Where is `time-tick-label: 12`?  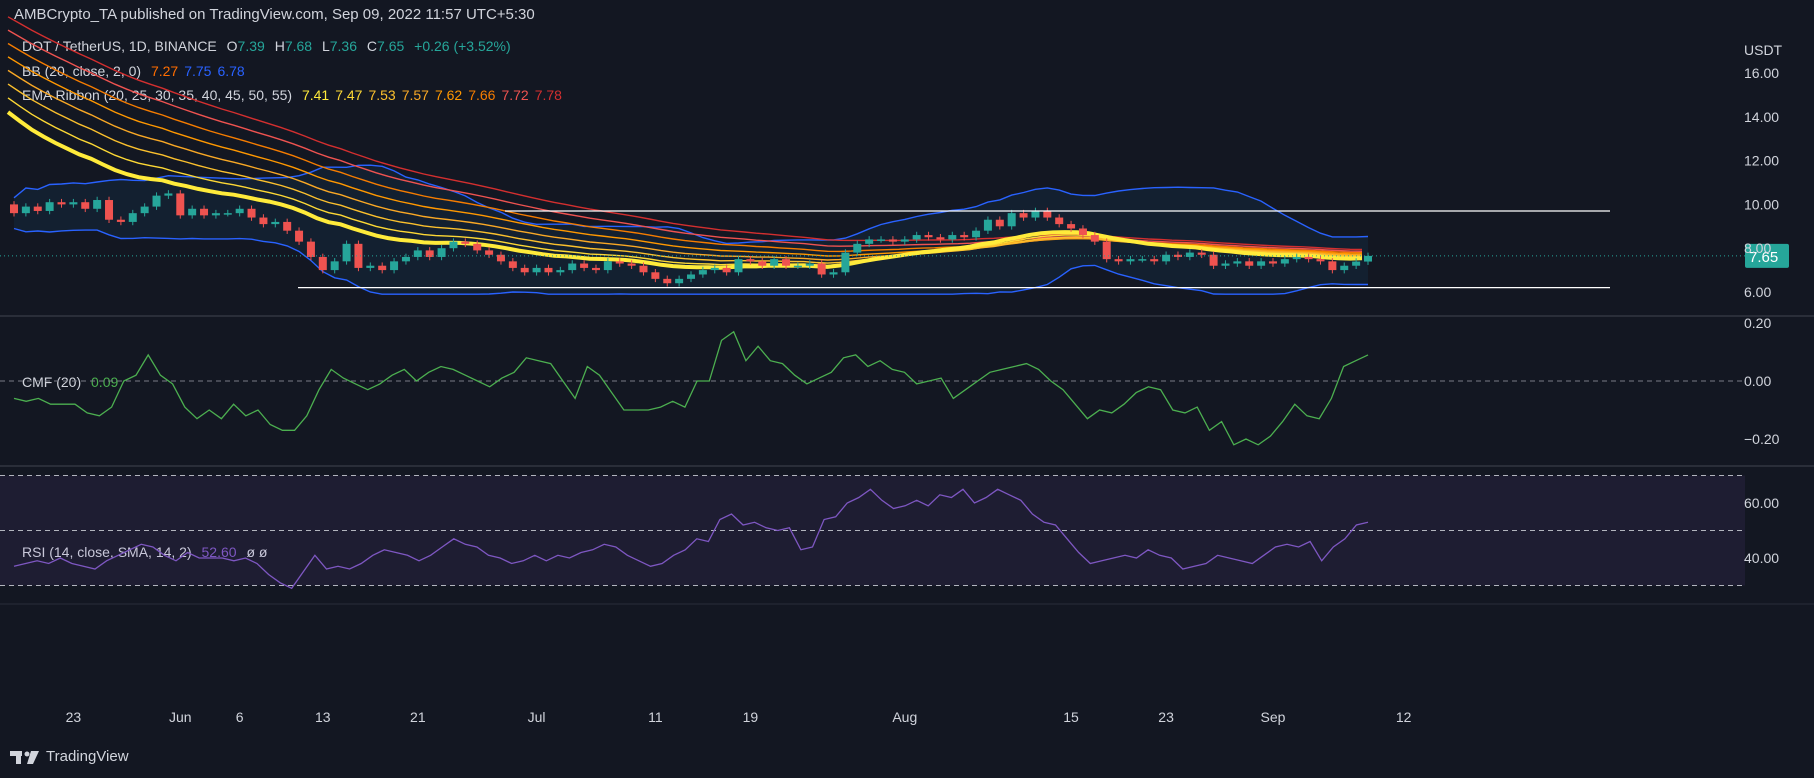
time-tick-label: 12 is located at coordinates (1404, 717).